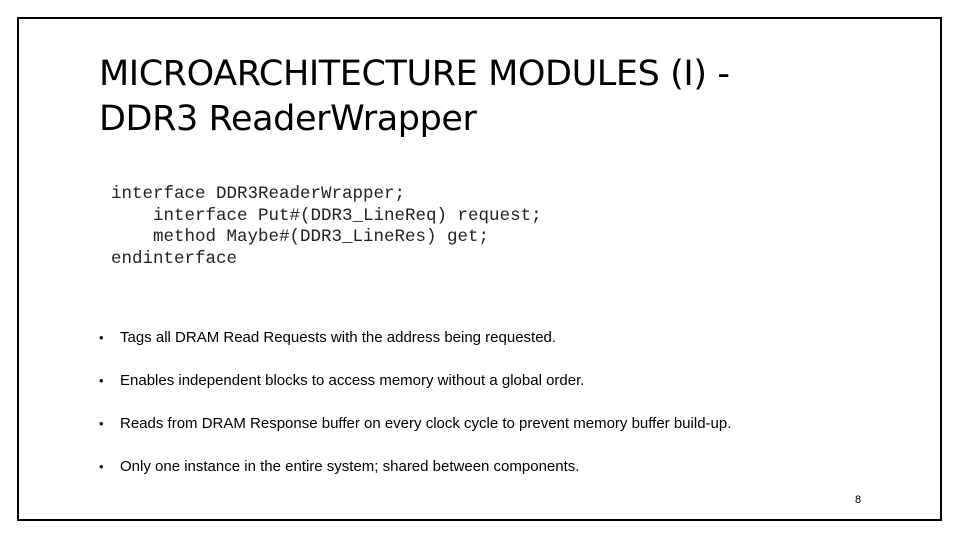  I want to click on slide-title-line-1: MICROARCHITECTURE MODULES (I) -, so click(414, 74).